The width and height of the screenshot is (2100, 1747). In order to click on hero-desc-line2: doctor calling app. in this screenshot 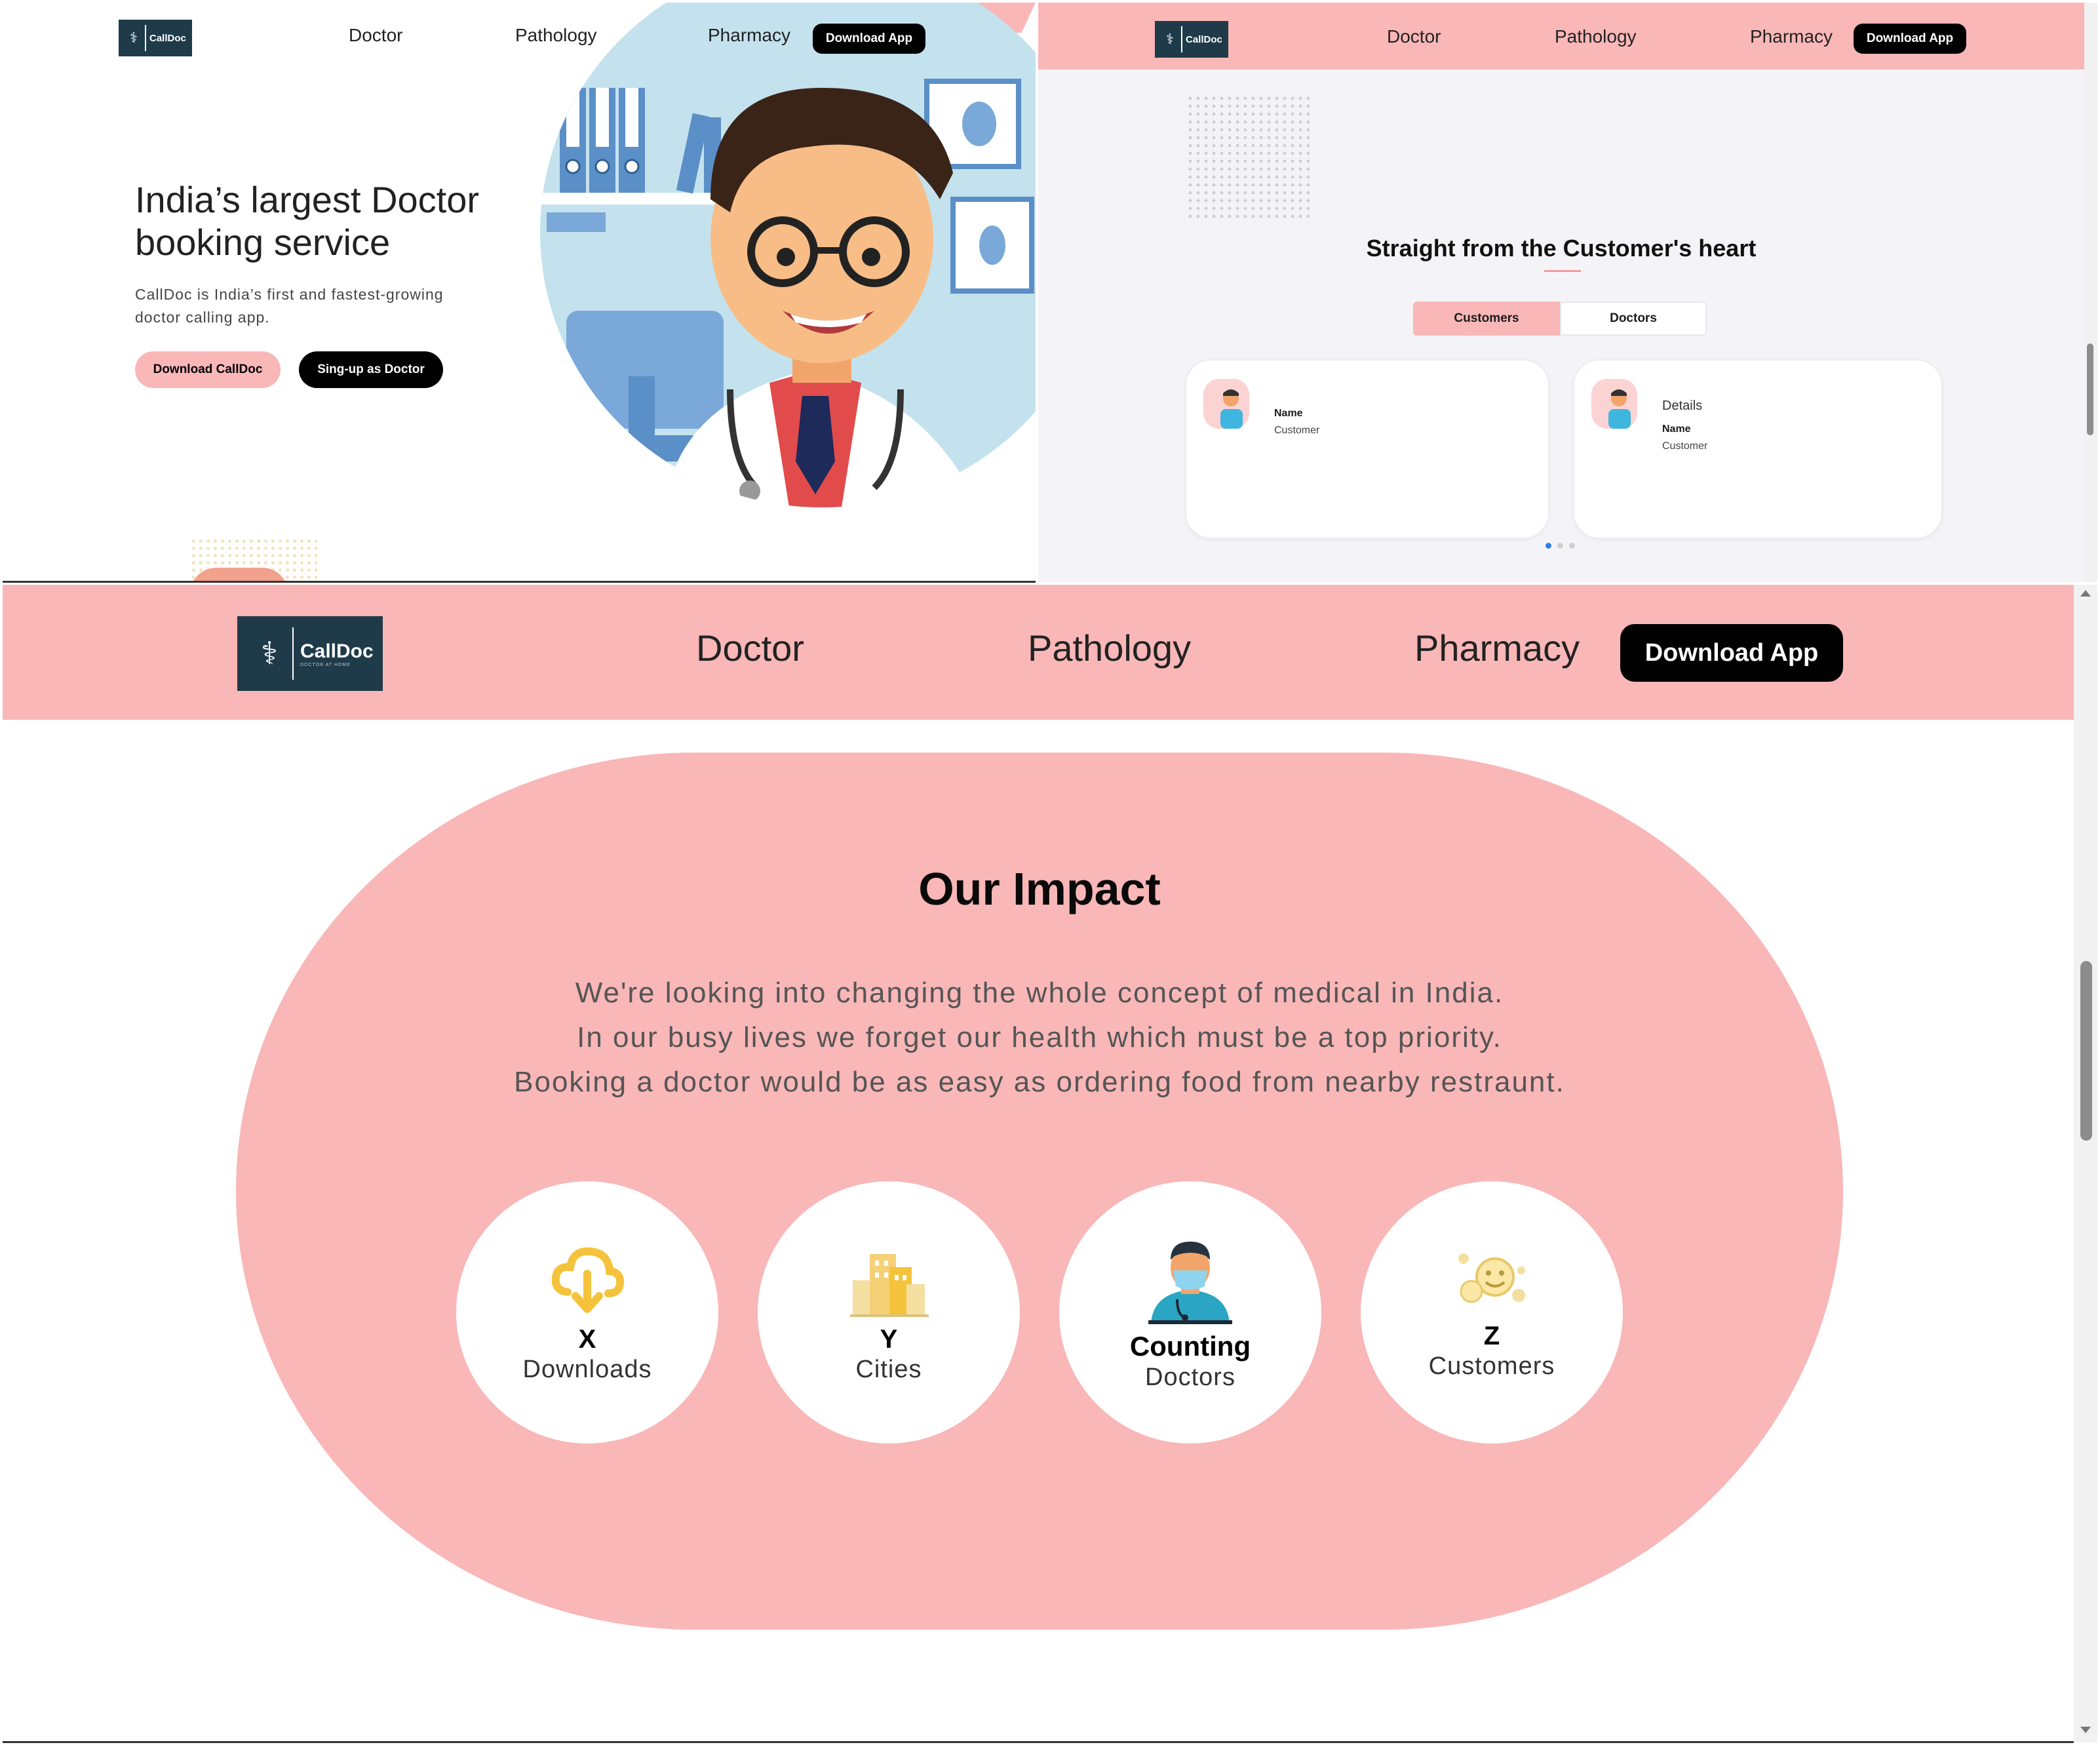, I will do `click(202, 317)`.